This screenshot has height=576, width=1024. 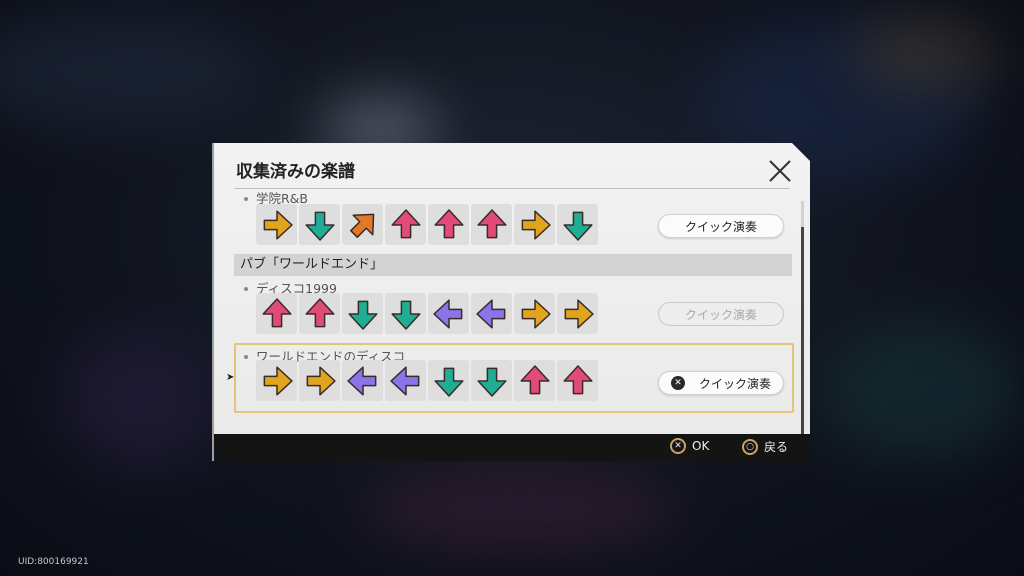 I want to click on dialog-title: 収集済みの楽譜, so click(x=295, y=172).